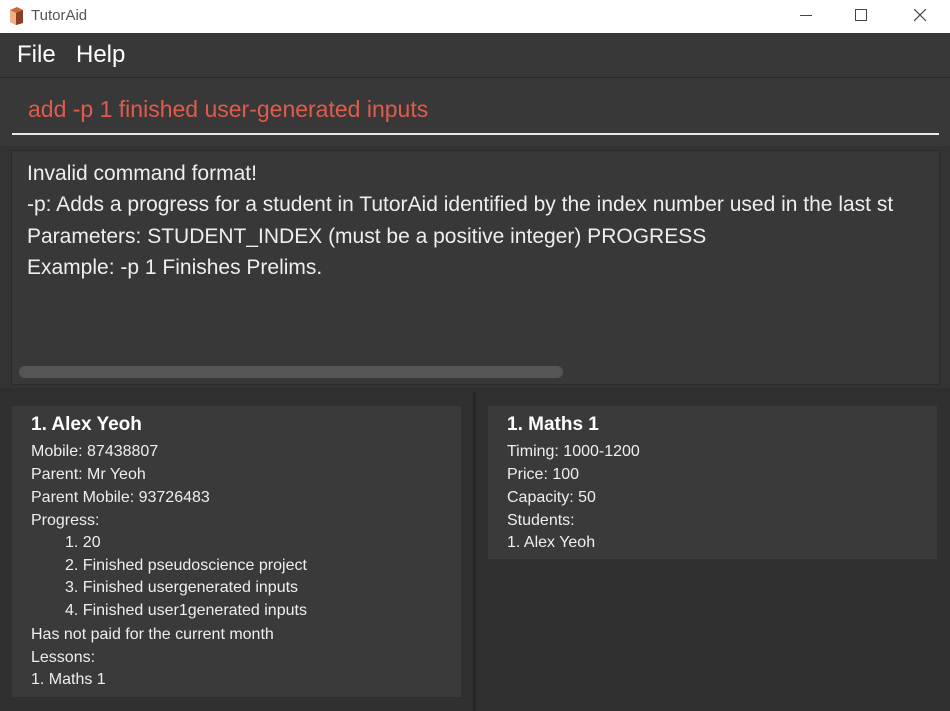  I want to click on student-mobile: Mobile: 87438807, so click(95, 451).